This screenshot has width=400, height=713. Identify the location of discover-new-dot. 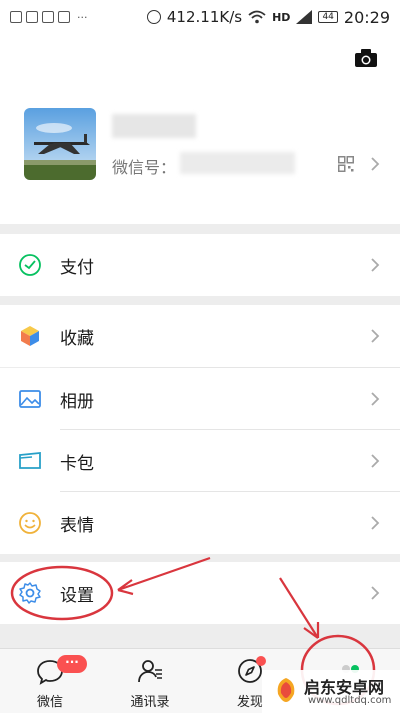
(261, 661).